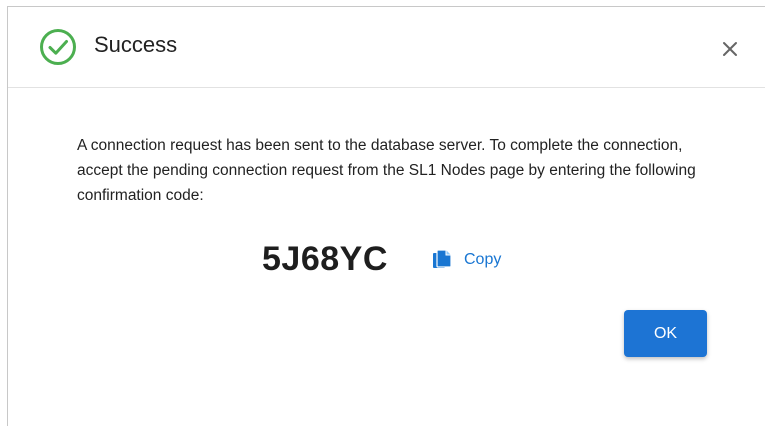  I want to click on ok-button: OK, so click(665, 333).